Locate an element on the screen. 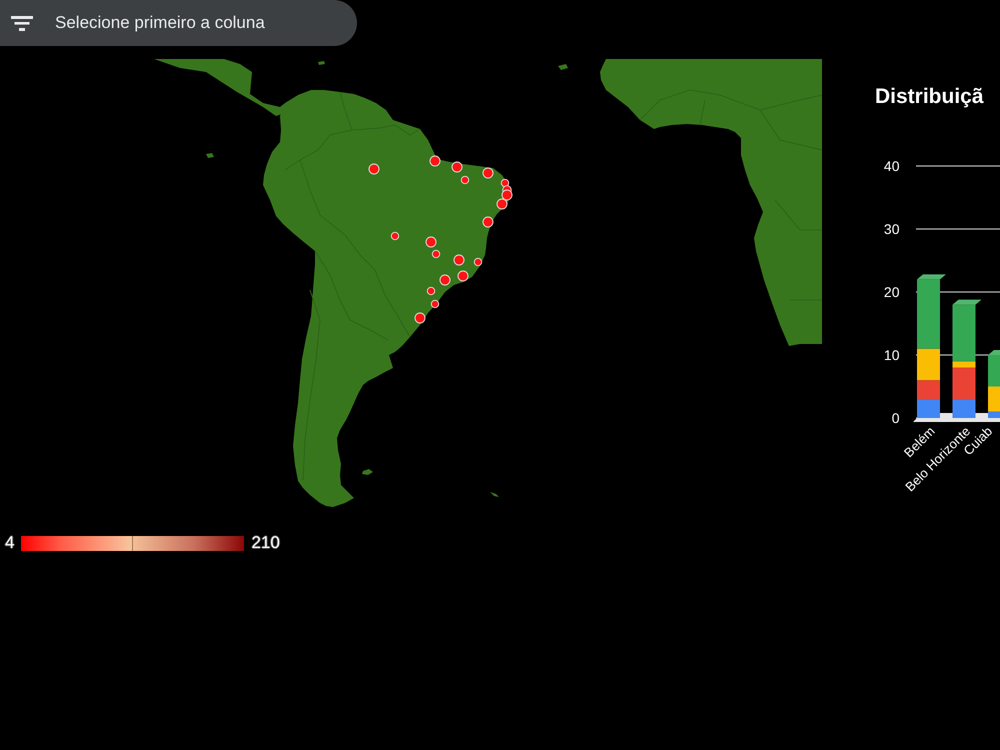 The width and height of the screenshot is (1000, 750). column-filter-button: Selecione primeiro a coluna is located at coordinates (178, 23).